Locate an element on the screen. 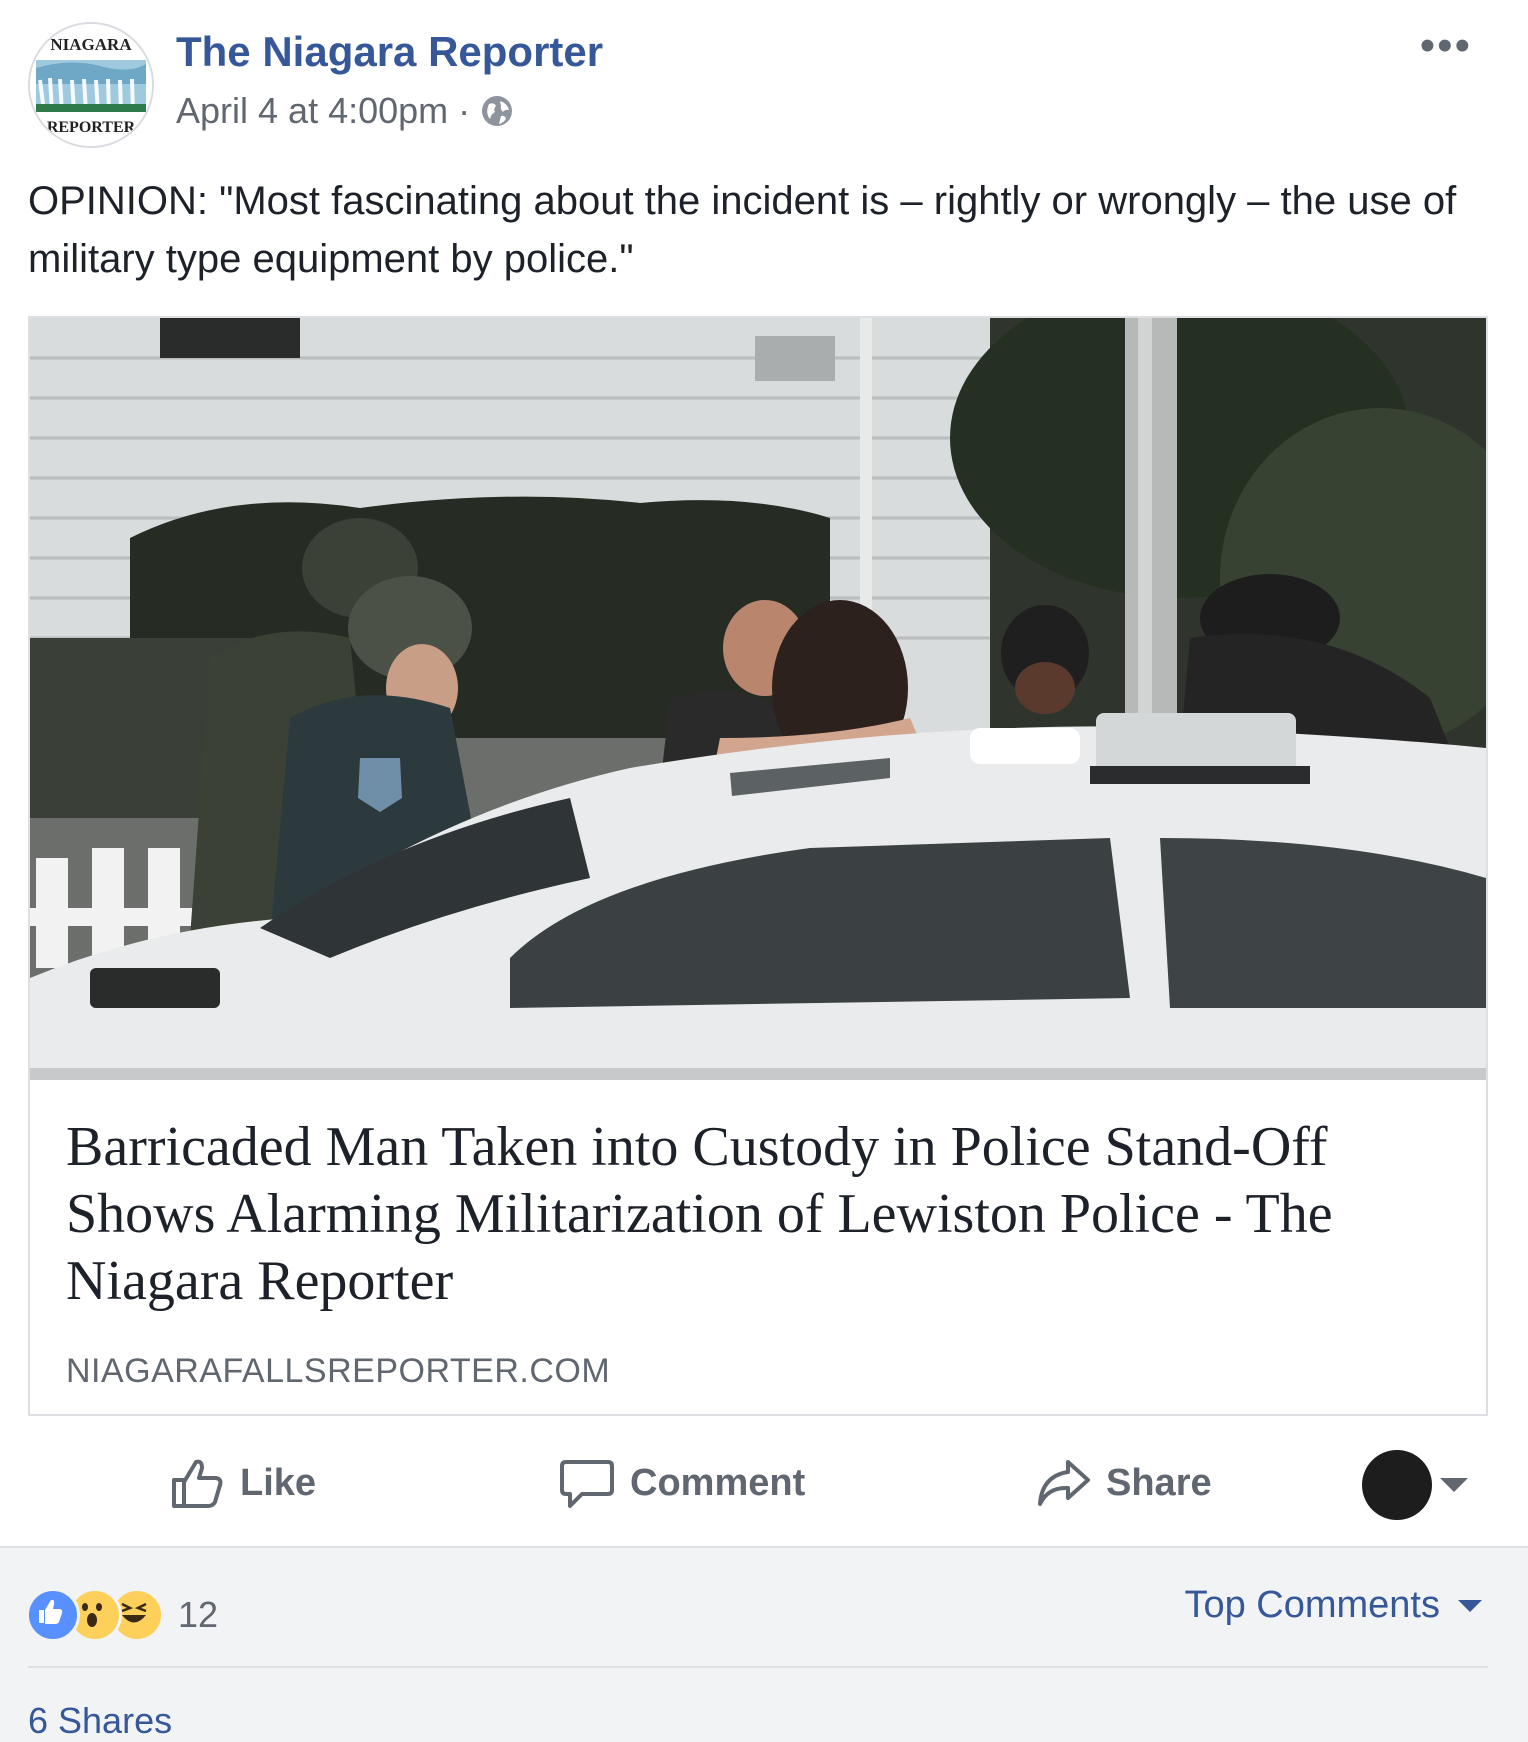 This screenshot has width=1528, height=1742. top-comments-label: Top Comments is located at coordinates (1312, 1605).